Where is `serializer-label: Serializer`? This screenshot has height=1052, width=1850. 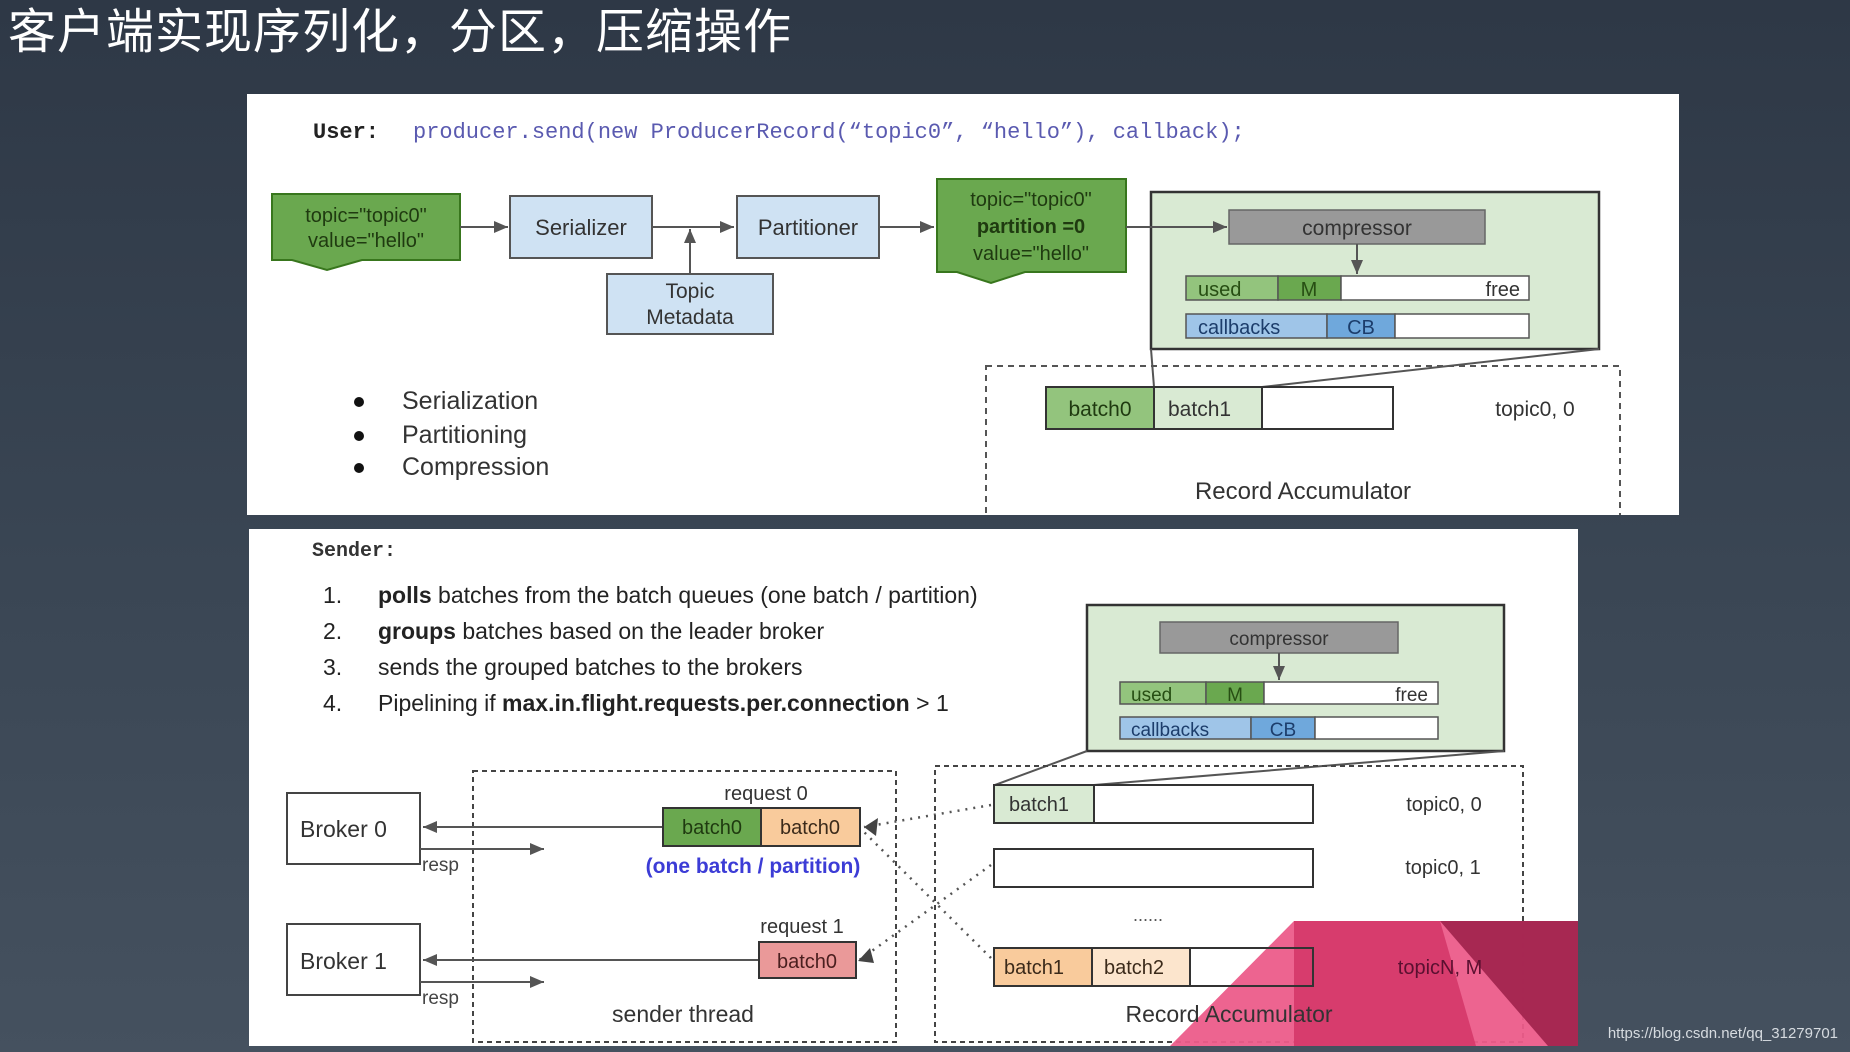
serializer-label: Serializer is located at coordinates (581, 227).